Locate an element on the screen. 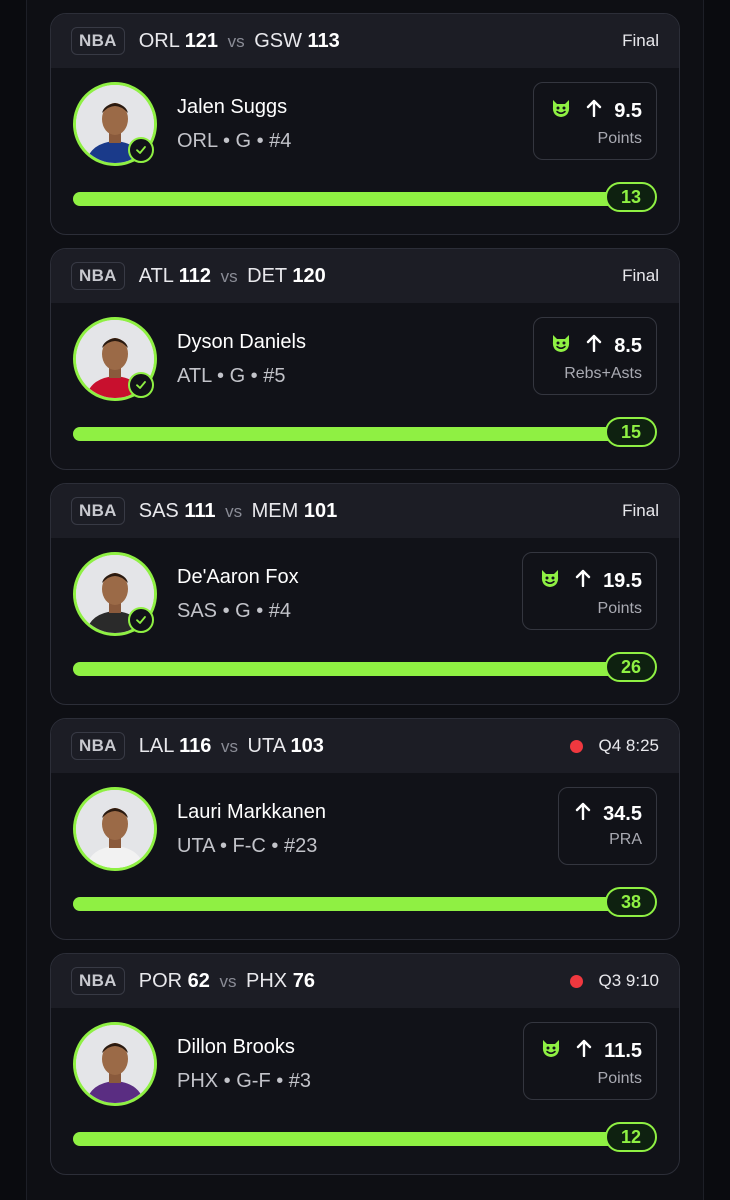  result-value: 26 is located at coordinates (631, 667).